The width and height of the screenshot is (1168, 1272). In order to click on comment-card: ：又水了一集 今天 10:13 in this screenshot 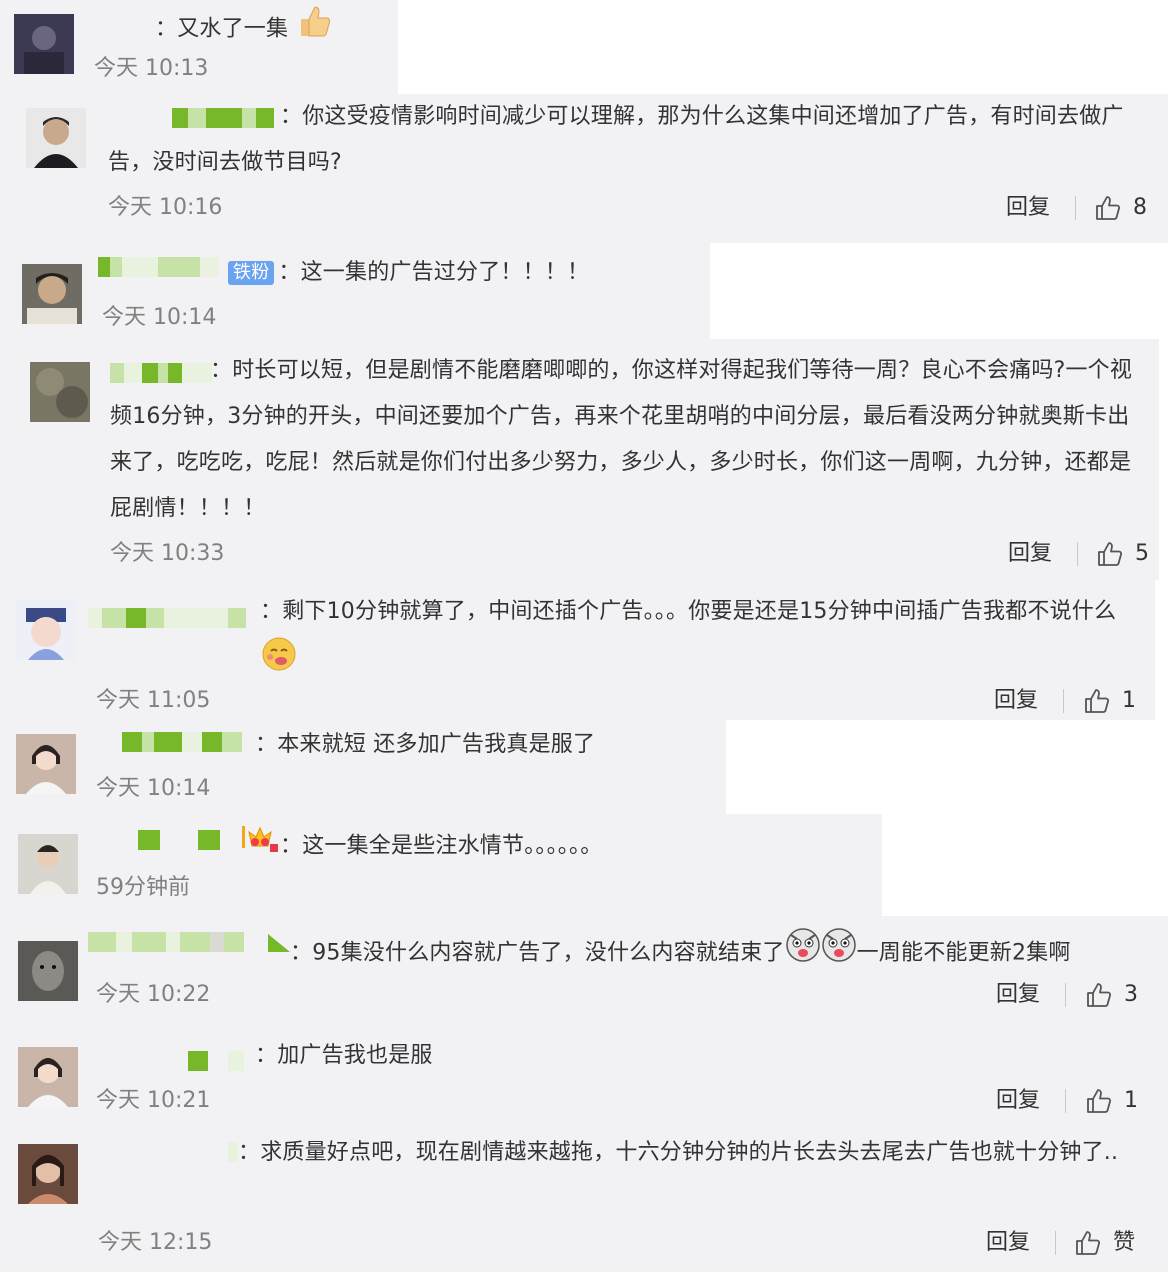, I will do `click(199, 47)`.